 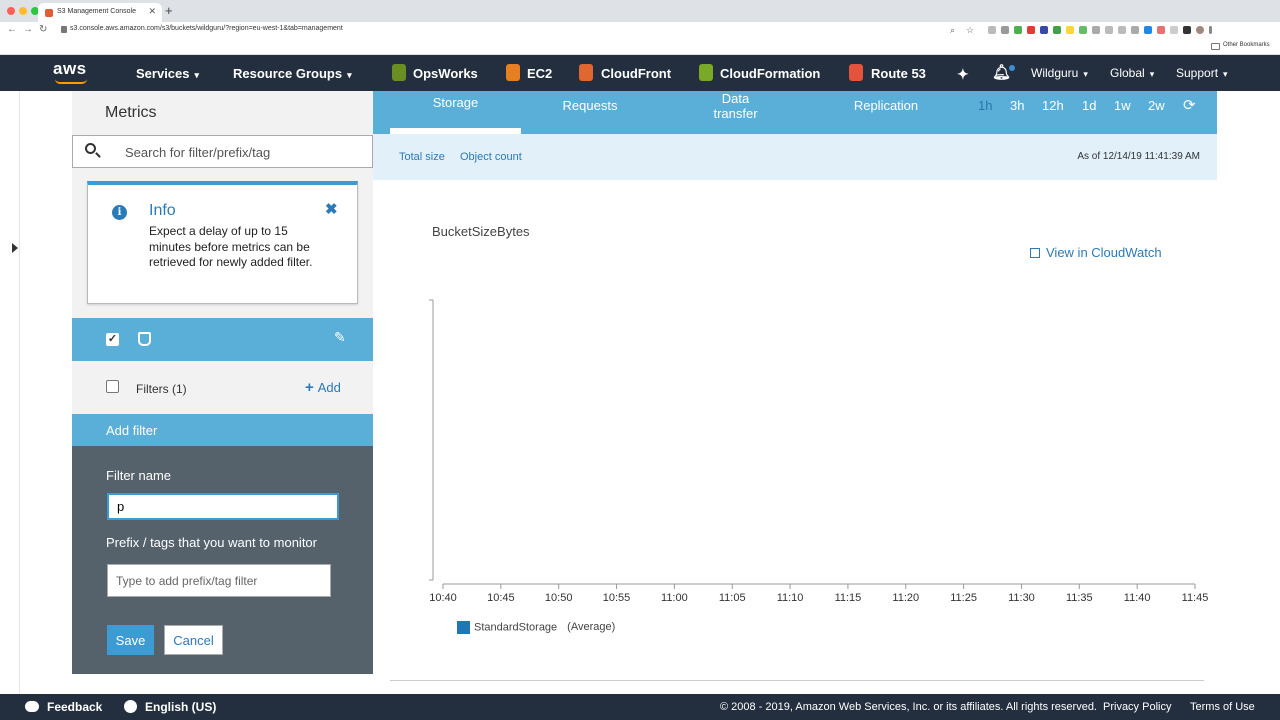 I want to click on lock-icon, so click(x=64, y=29).